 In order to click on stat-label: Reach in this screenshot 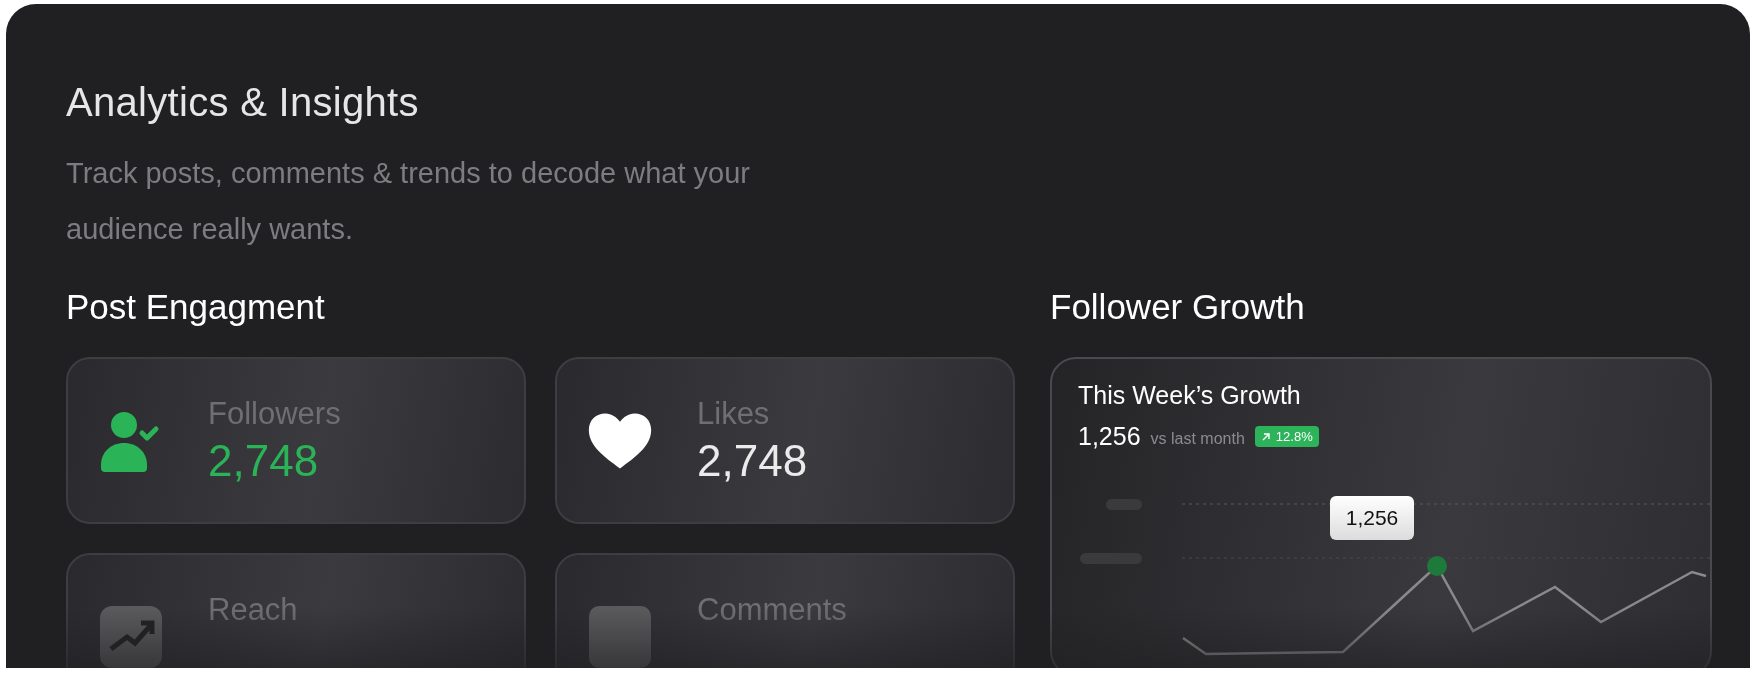, I will do `click(253, 609)`.